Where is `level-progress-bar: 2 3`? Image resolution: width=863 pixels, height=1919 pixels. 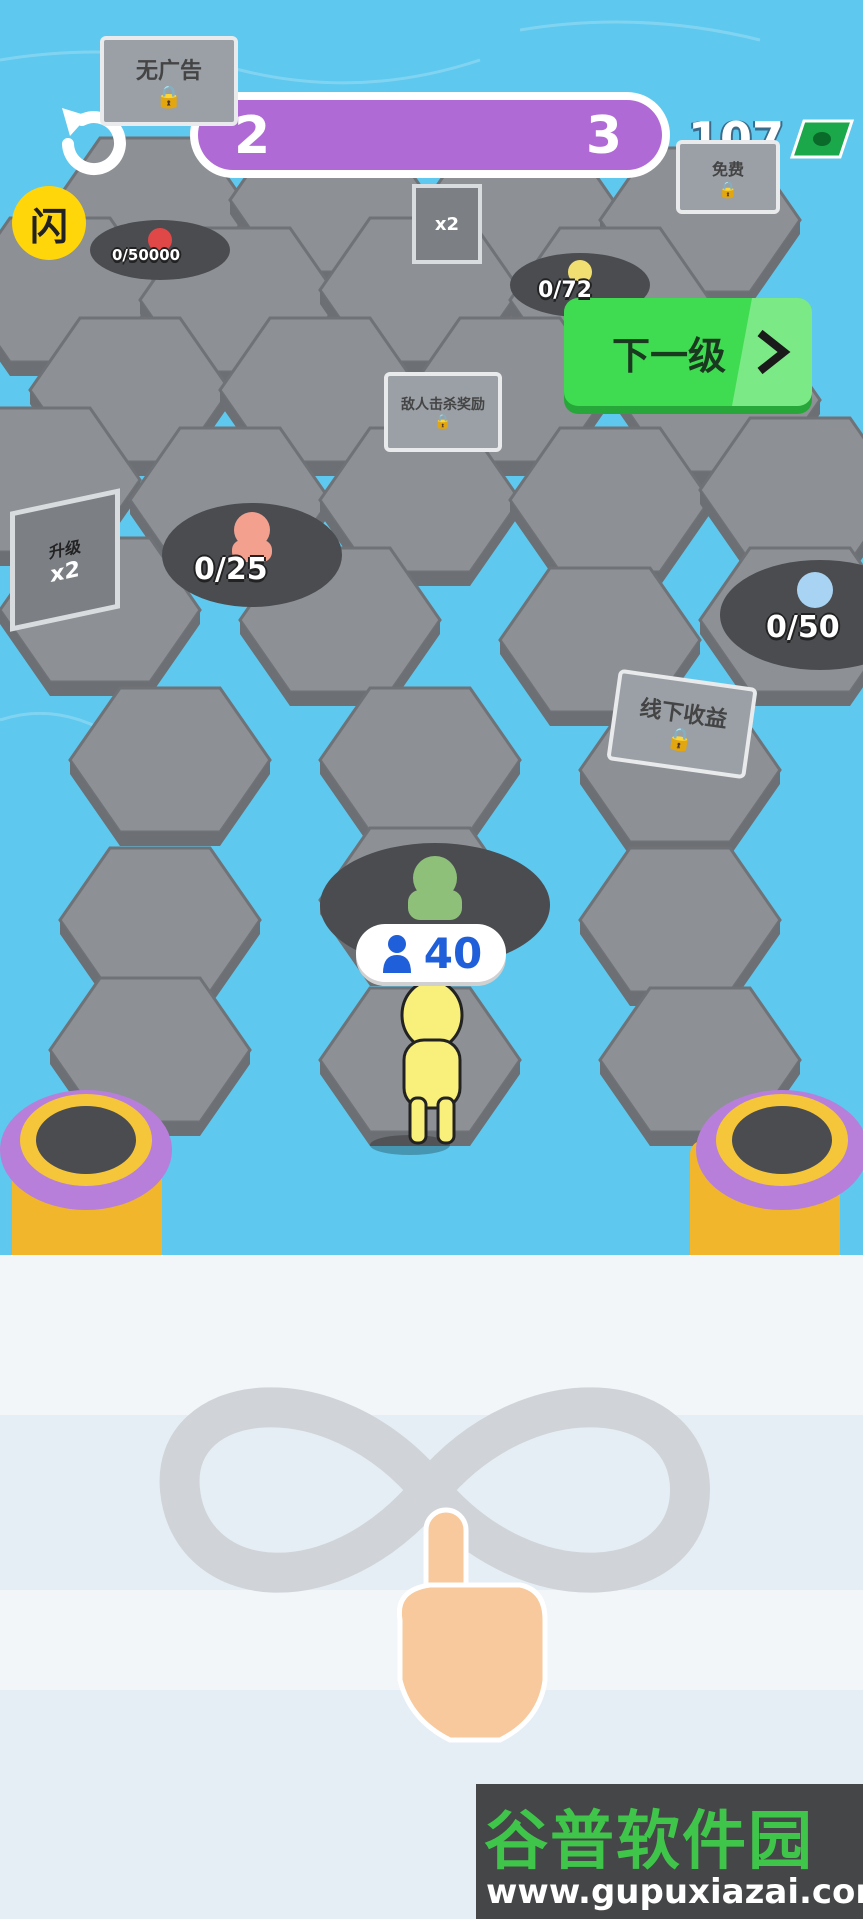
level-progress-bar: 2 3 is located at coordinates (430, 135).